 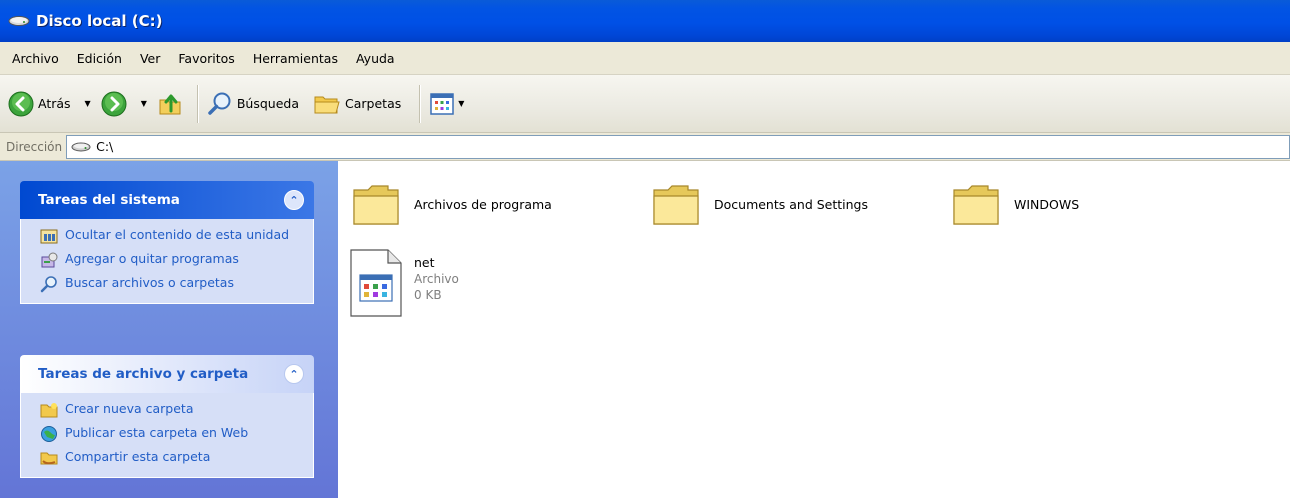 I want to click on system-tasks-title: Tareas del sistema, so click(x=109, y=200).